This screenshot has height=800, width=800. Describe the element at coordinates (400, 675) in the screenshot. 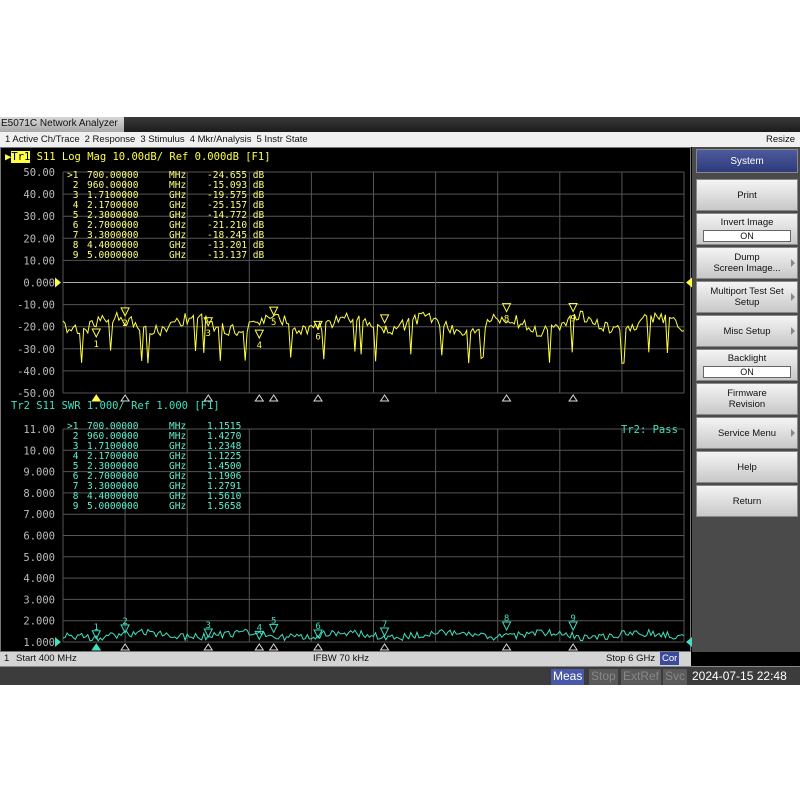

I see `bottom-bar: Meas Stop ExtRef Svc 2024-07-15 22:48` at that location.